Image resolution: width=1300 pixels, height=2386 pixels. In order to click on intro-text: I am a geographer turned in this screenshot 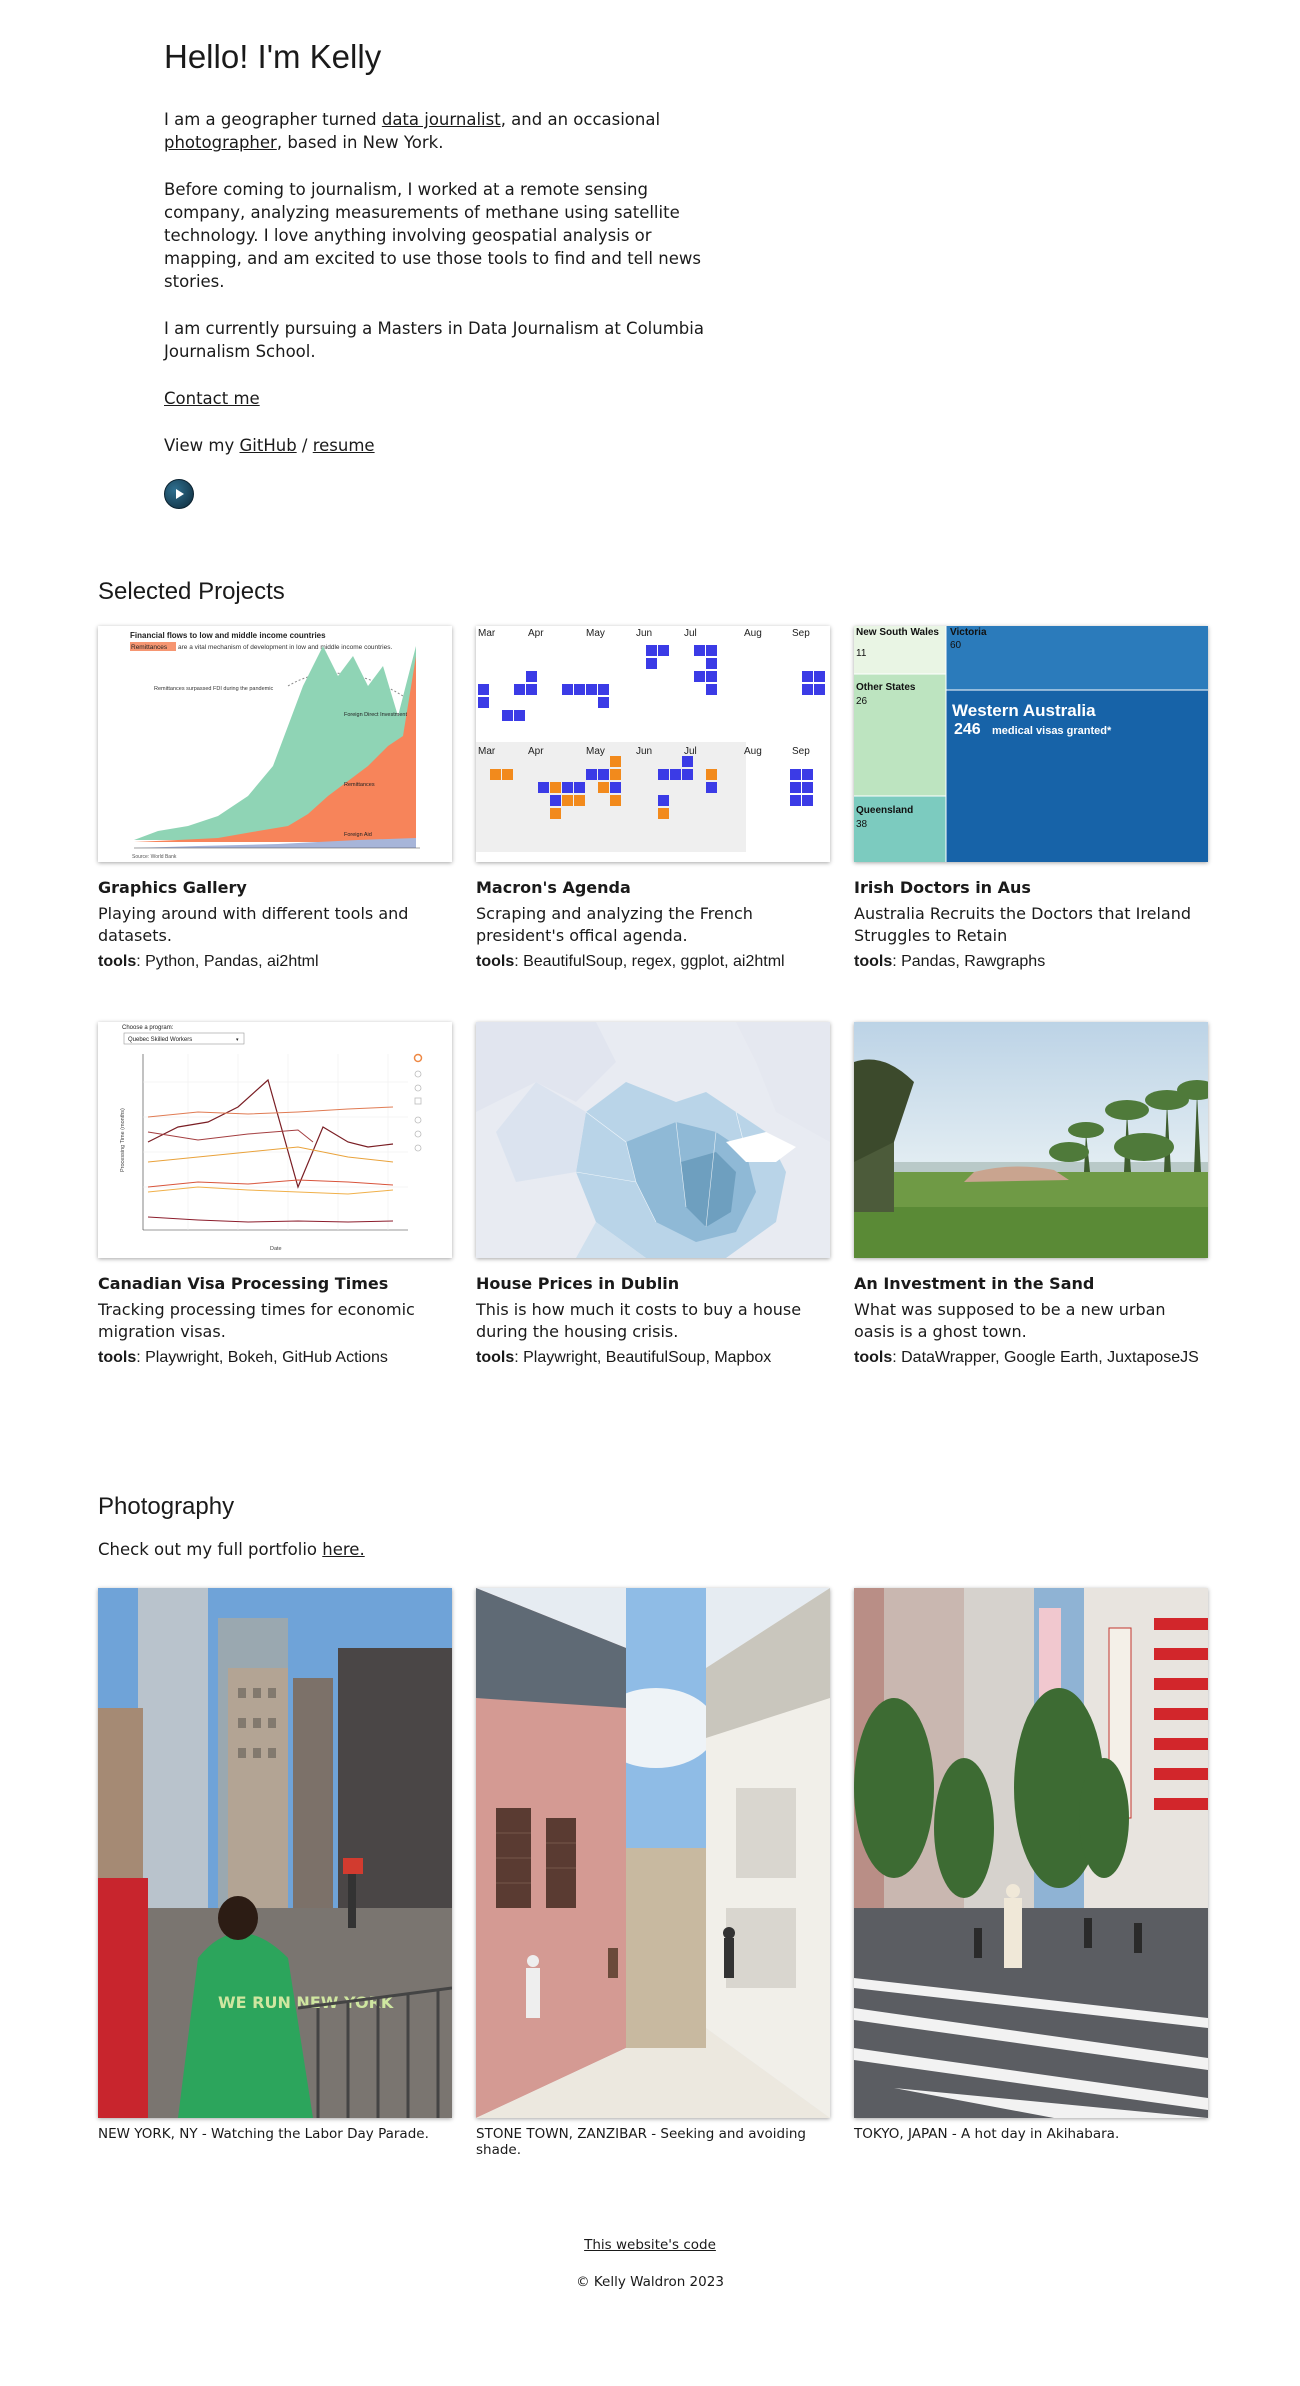, I will do `click(273, 119)`.